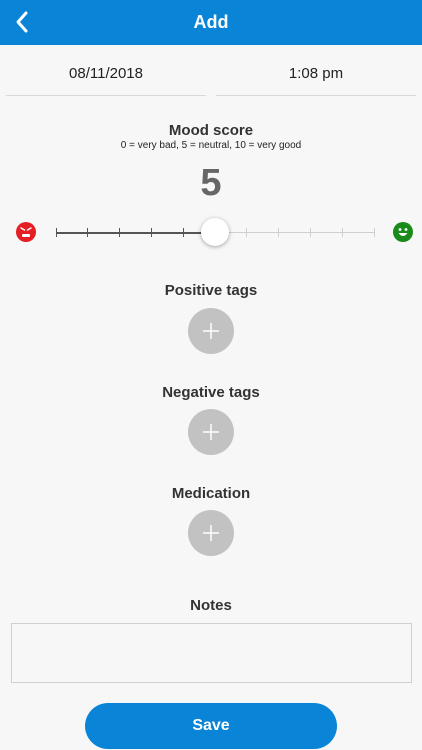  Describe the element at coordinates (211, 290) in the screenshot. I see `positive-tags-label: Positive tags` at that location.